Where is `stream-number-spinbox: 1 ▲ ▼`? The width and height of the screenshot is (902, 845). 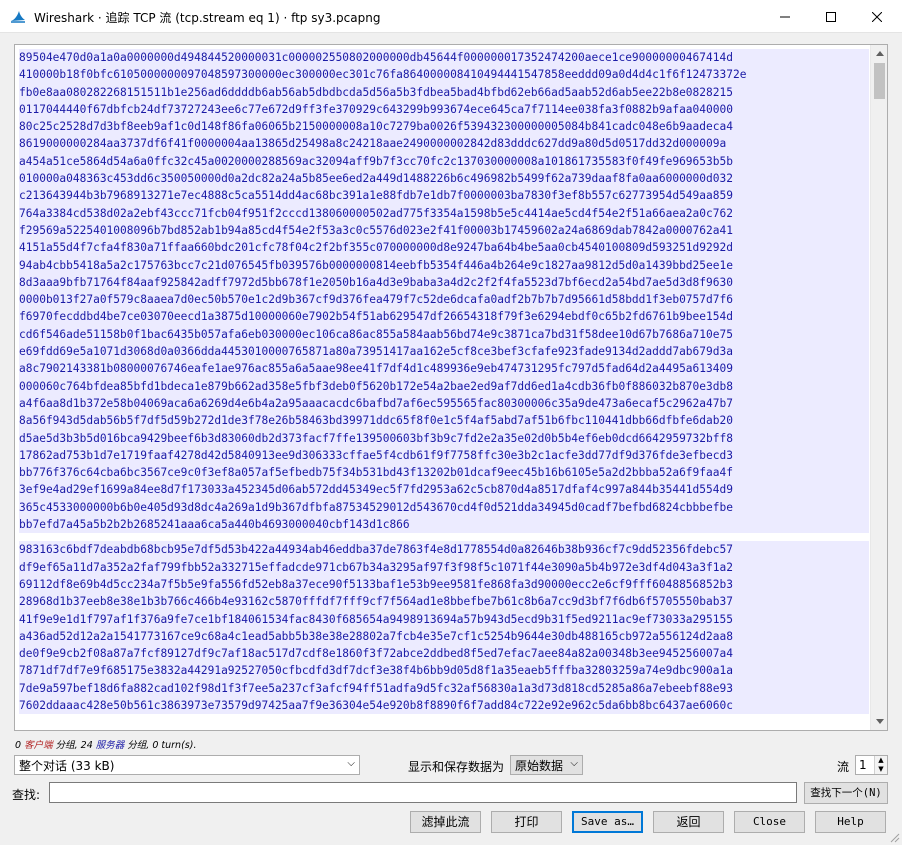 stream-number-spinbox: 1 ▲ ▼ is located at coordinates (871, 765).